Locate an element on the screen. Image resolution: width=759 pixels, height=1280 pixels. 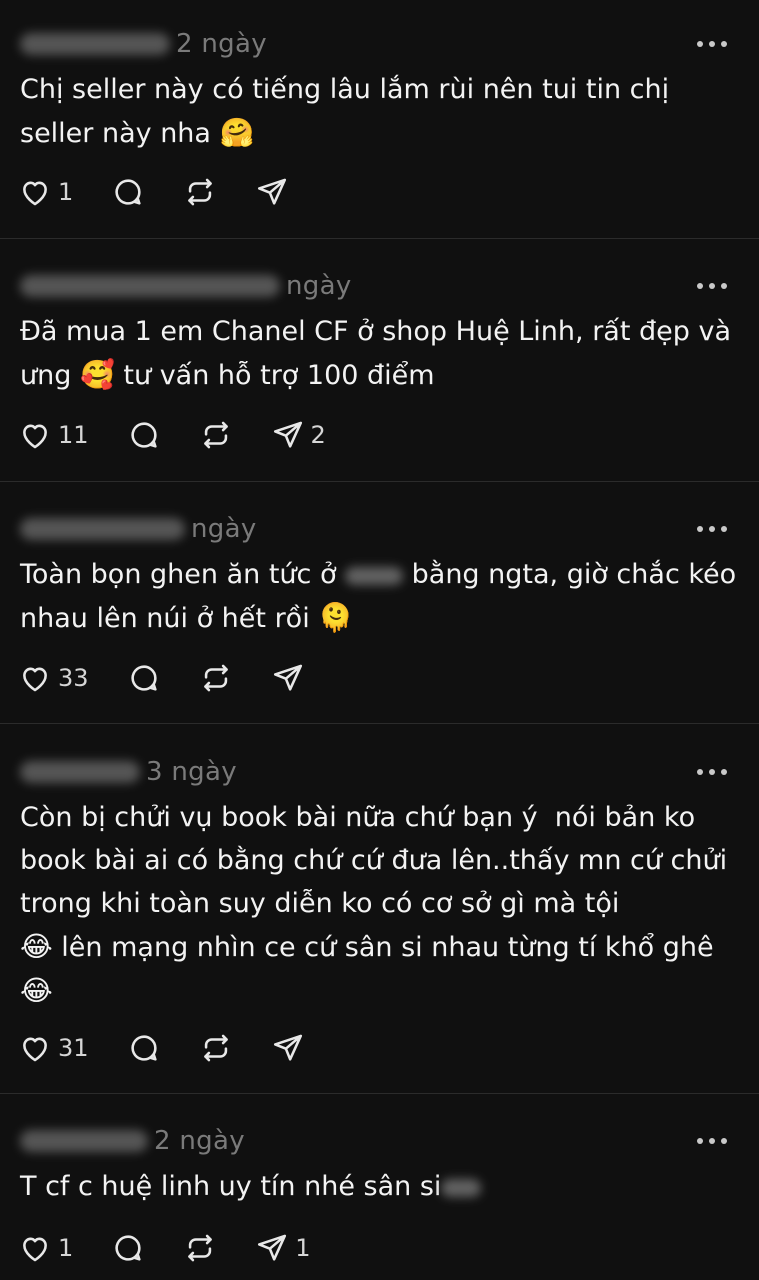
post-actions: 11 2 is located at coordinates (191, 435).